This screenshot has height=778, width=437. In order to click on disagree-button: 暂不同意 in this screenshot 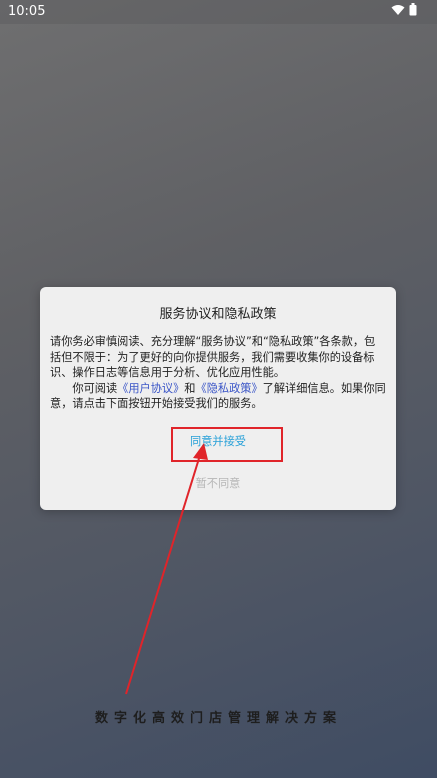, I will do `click(218, 483)`.